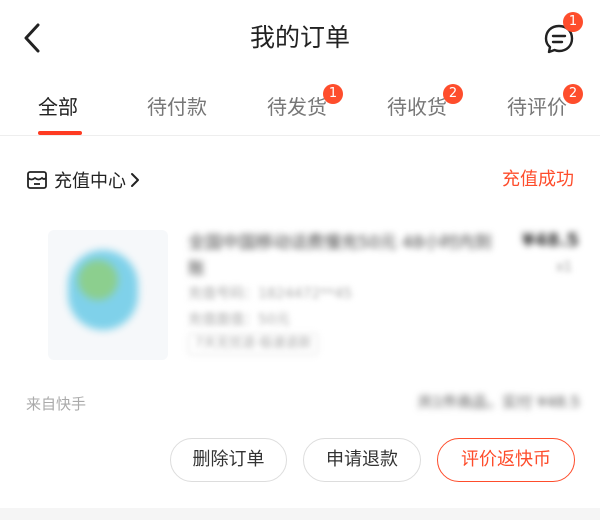  What do you see at coordinates (177, 107) in the screenshot?
I see `tab-pending-payment: 待付款` at bounding box center [177, 107].